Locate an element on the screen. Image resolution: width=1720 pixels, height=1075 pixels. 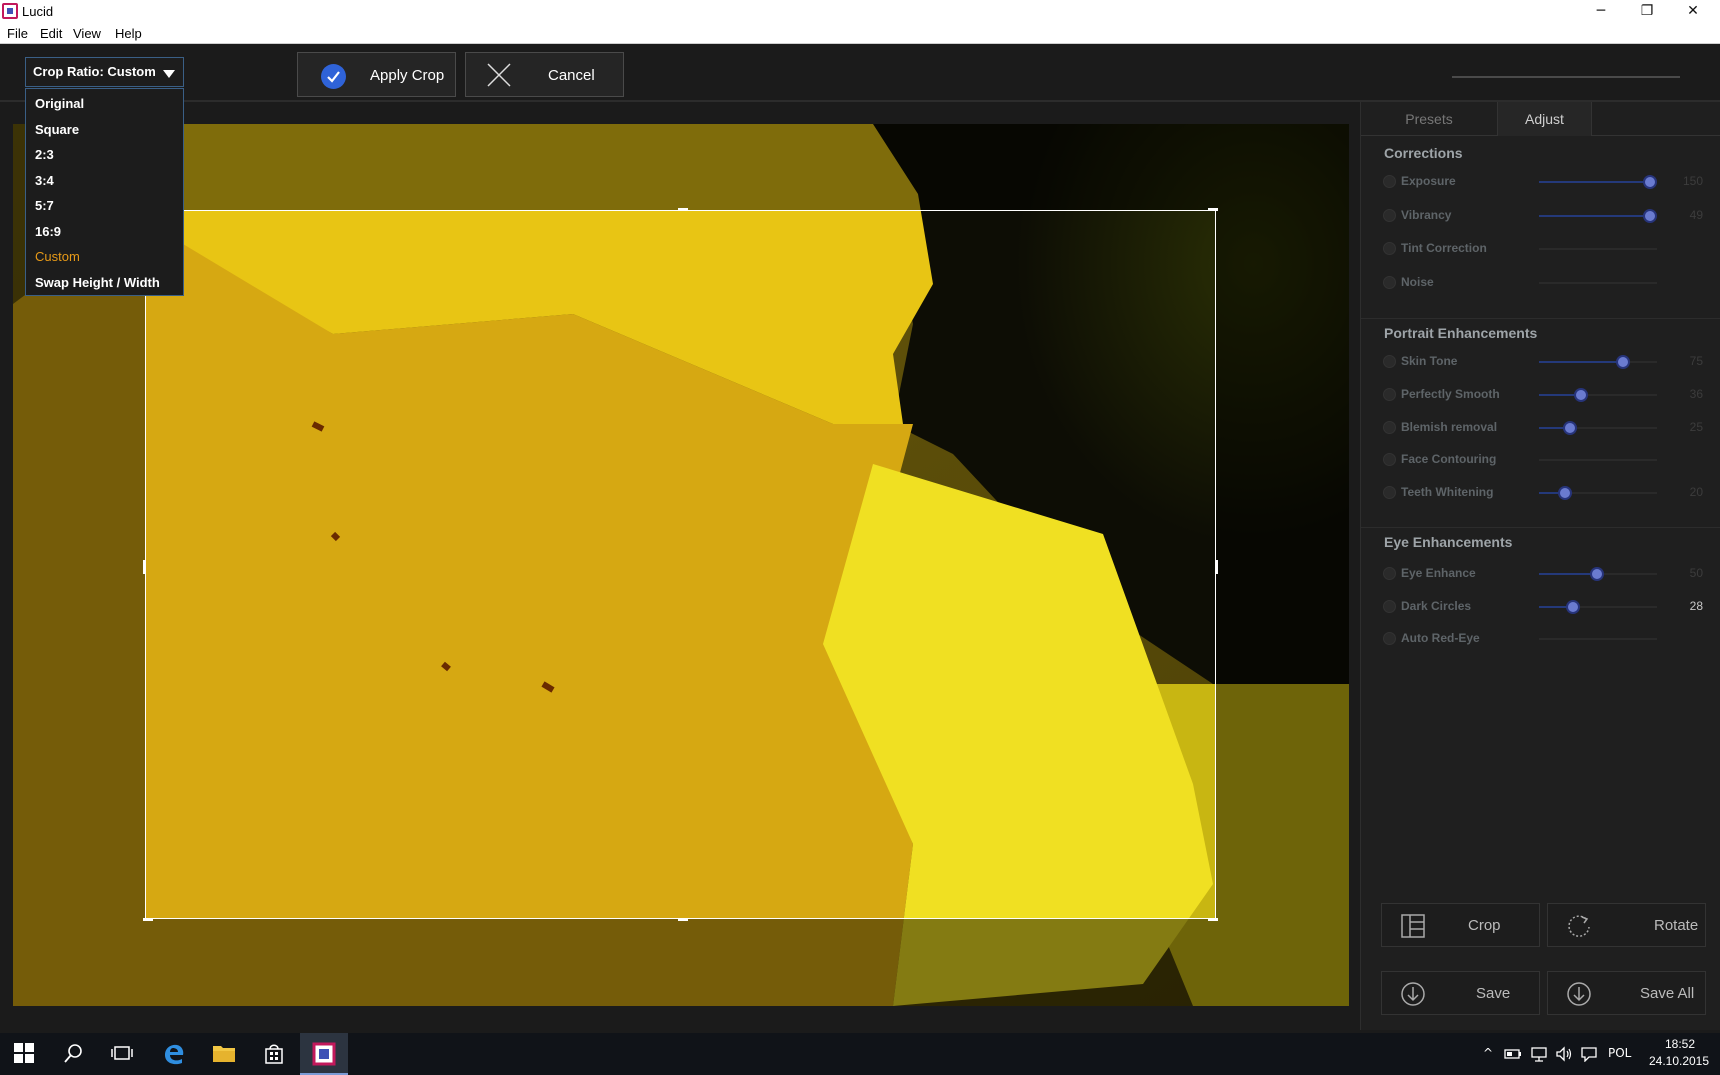
cancel-button: Cancel is located at coordinates (544, 74).